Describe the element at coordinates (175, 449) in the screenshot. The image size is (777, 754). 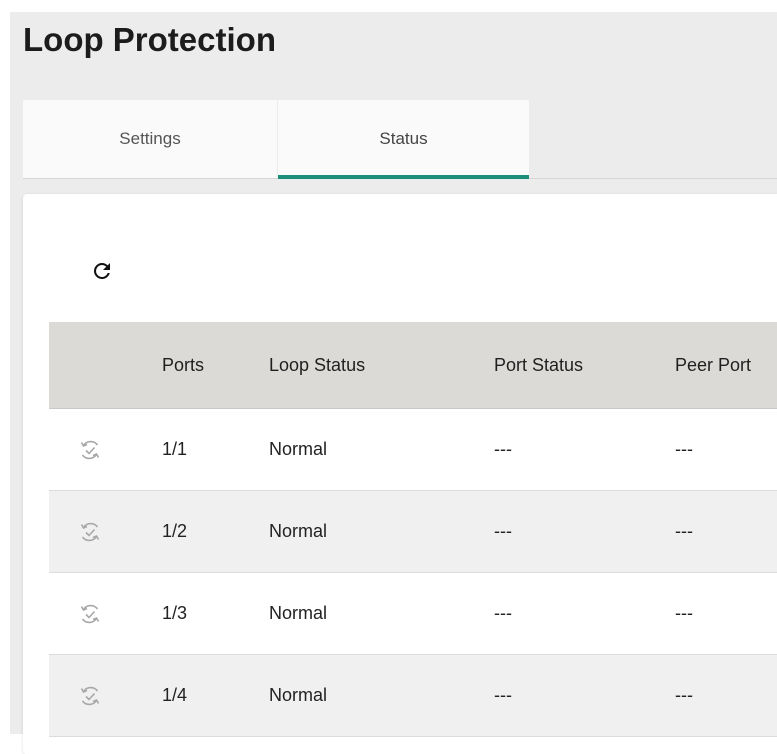
I see `cell-port: 1/1` at that location.